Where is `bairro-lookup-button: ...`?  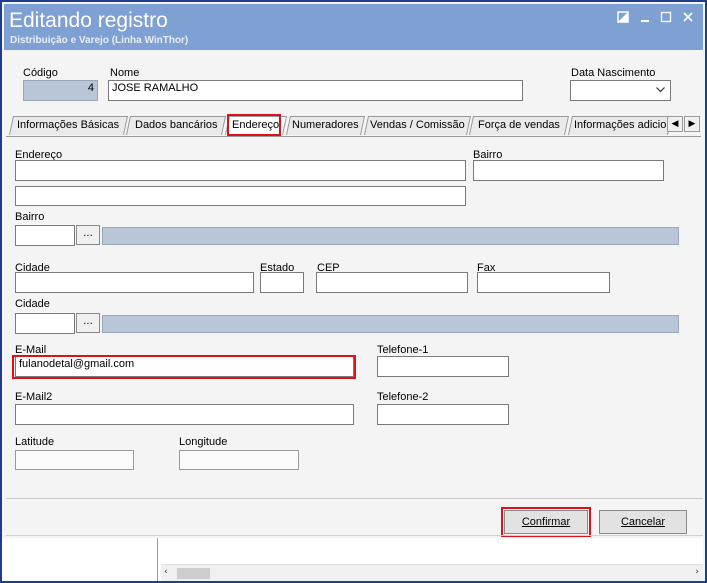 bairro-lookup-button: ... is located at coordinates (88, 235).